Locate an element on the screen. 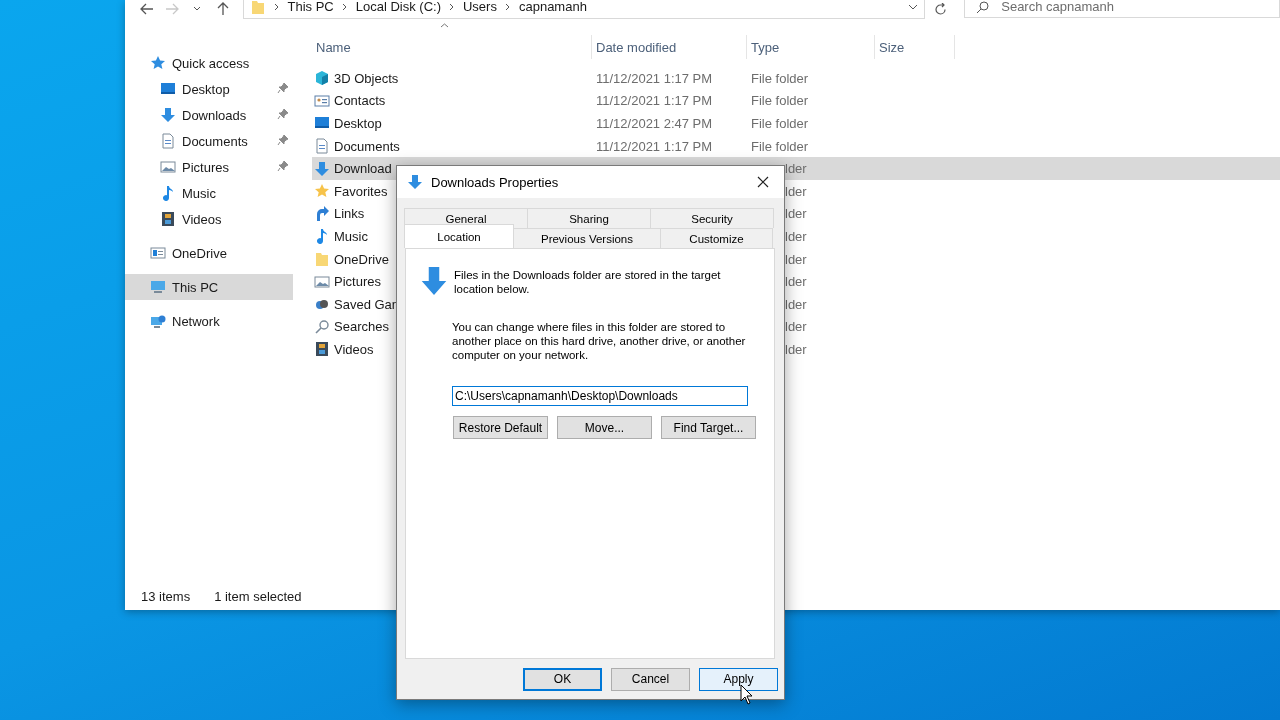 Image resolution: width=1280 pixels, height=720 pixels. file-item: OneDrive is located at coordinates (350, 259).